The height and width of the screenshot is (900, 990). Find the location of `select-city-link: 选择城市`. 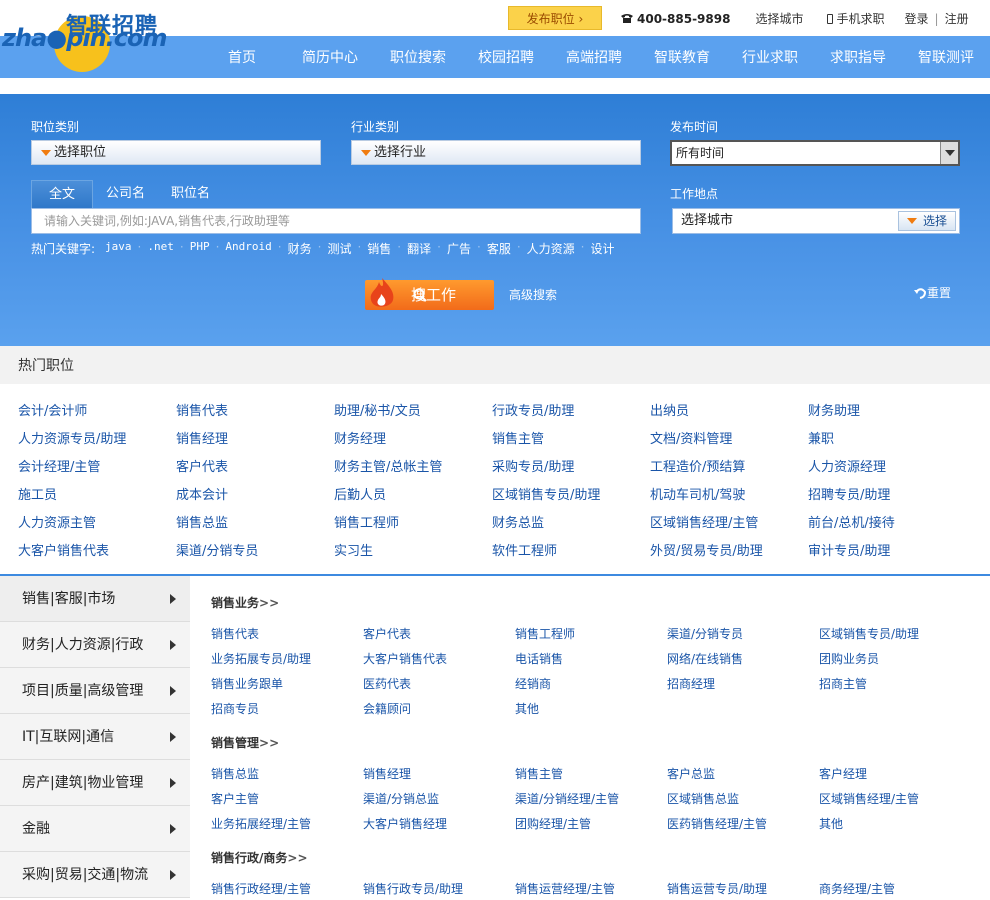

select-city-link: 选择城市 is located at coordinates (779, 18).